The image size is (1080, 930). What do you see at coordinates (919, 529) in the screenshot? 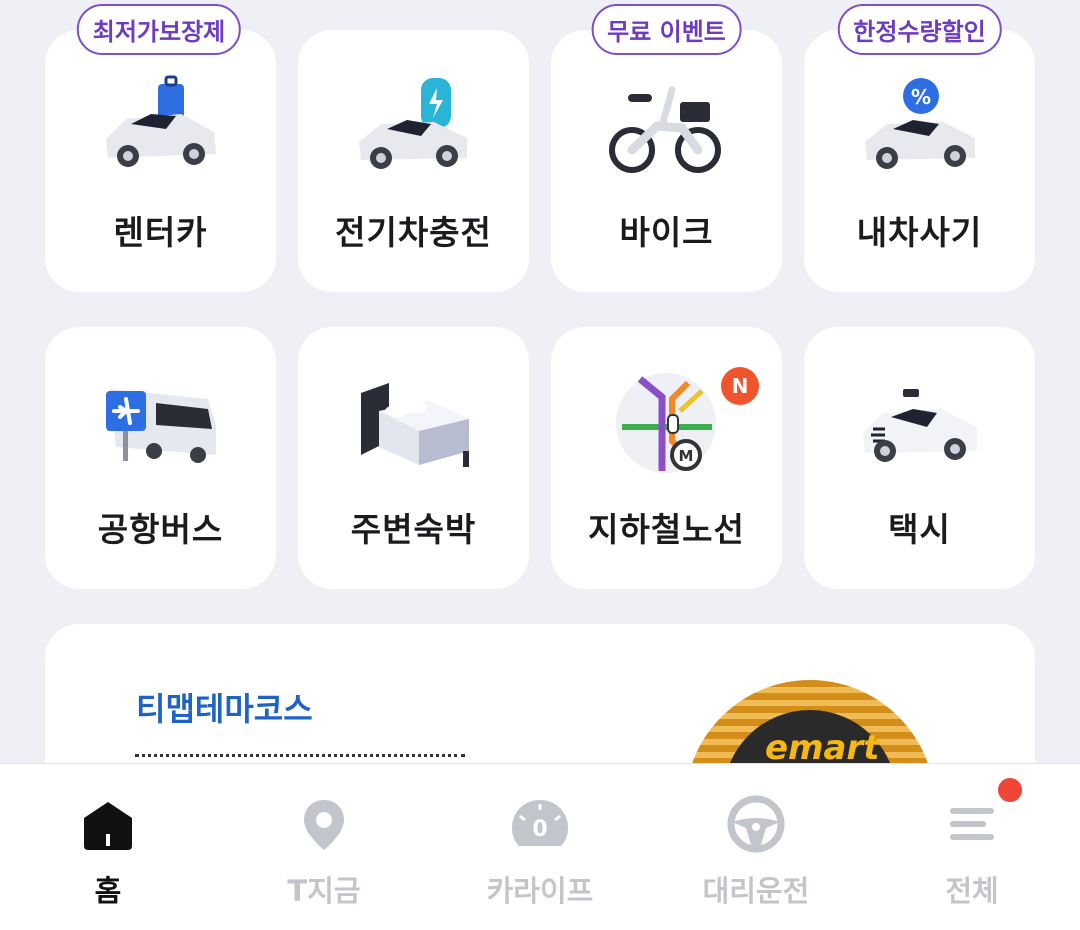
I see `service-label: 택시` at bounding box center [919, 529].